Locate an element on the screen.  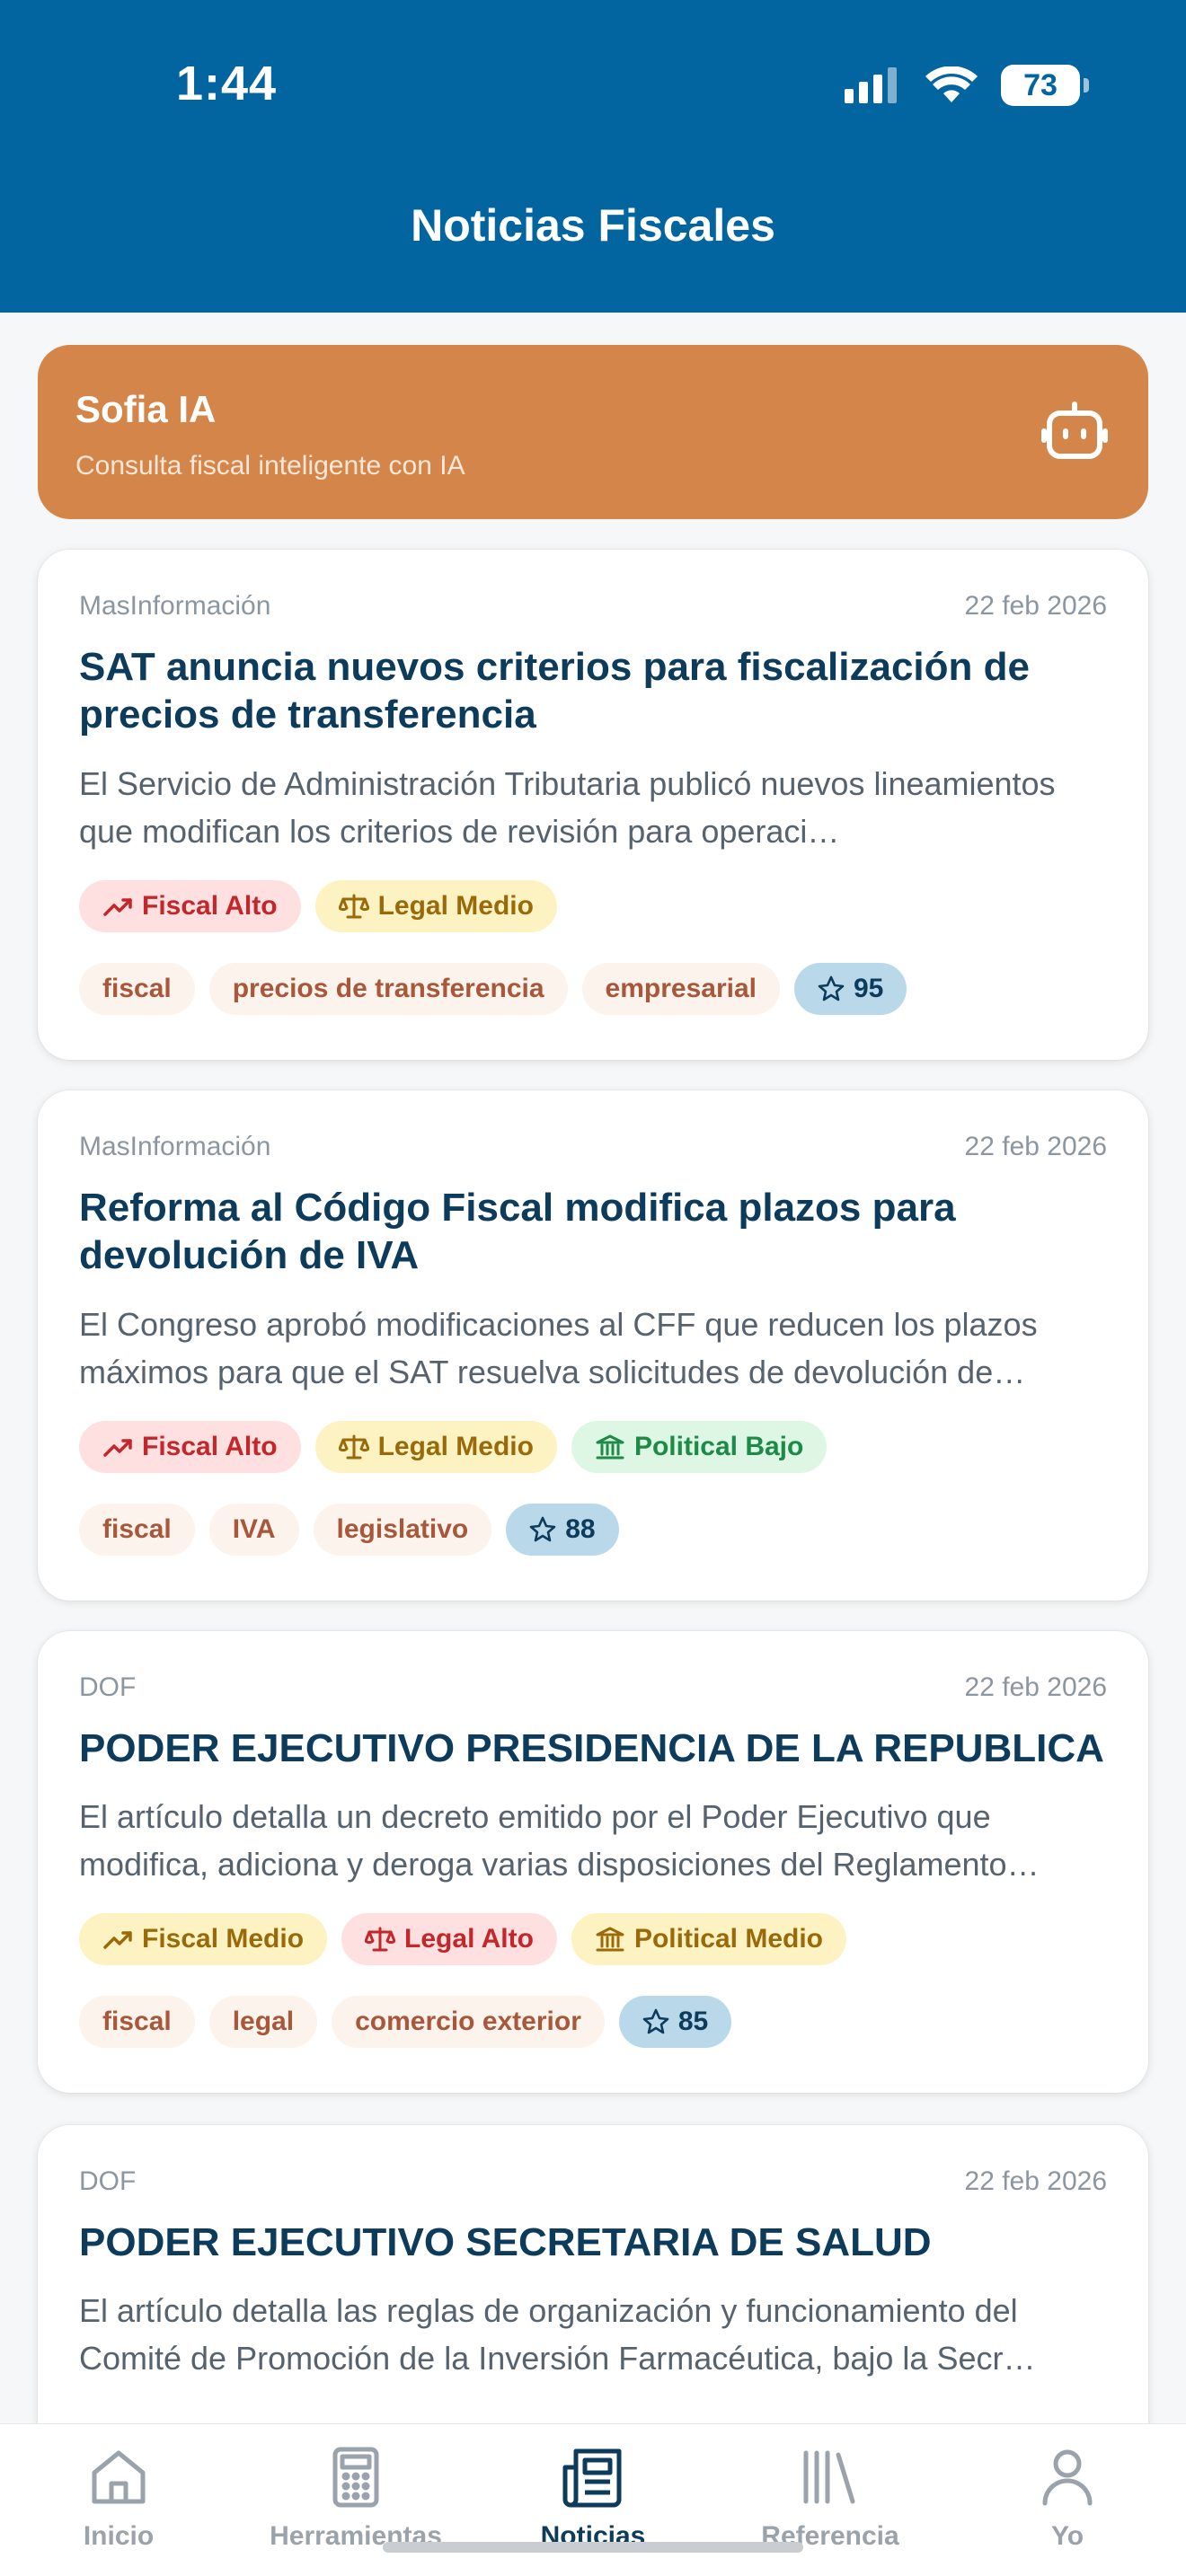
impact-badges: Fiscal Medio Legal Alto Political Medio is located at coordinates (462, 1939).